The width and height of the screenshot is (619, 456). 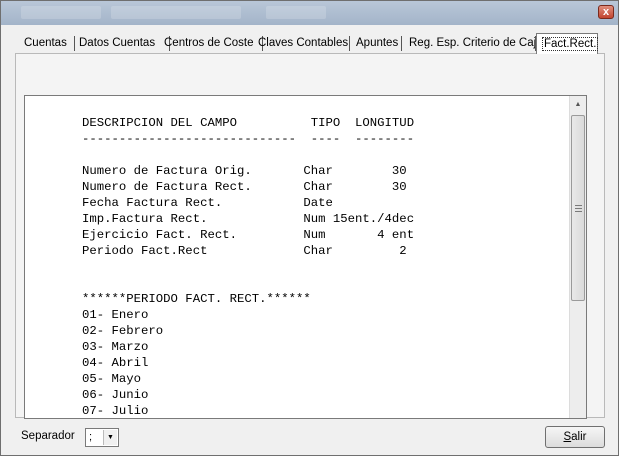 I want to click on scroll-thumb, so click(x=578, y=208).